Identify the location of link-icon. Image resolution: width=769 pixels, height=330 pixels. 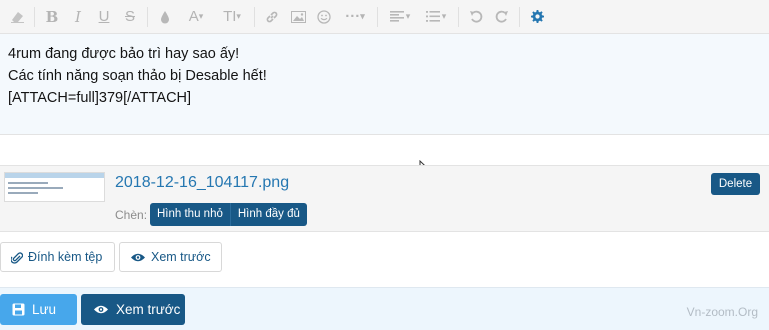
(272, 17).